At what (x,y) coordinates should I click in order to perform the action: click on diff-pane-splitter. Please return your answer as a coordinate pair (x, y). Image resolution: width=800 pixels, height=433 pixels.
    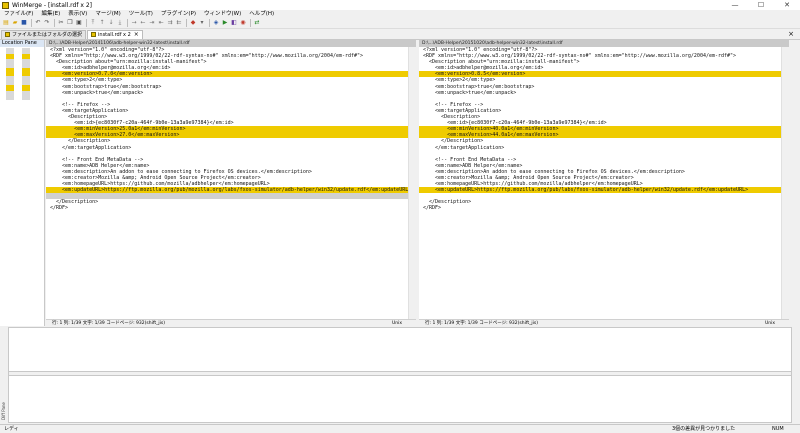
    Looking at the image, I should click on (400, 373).